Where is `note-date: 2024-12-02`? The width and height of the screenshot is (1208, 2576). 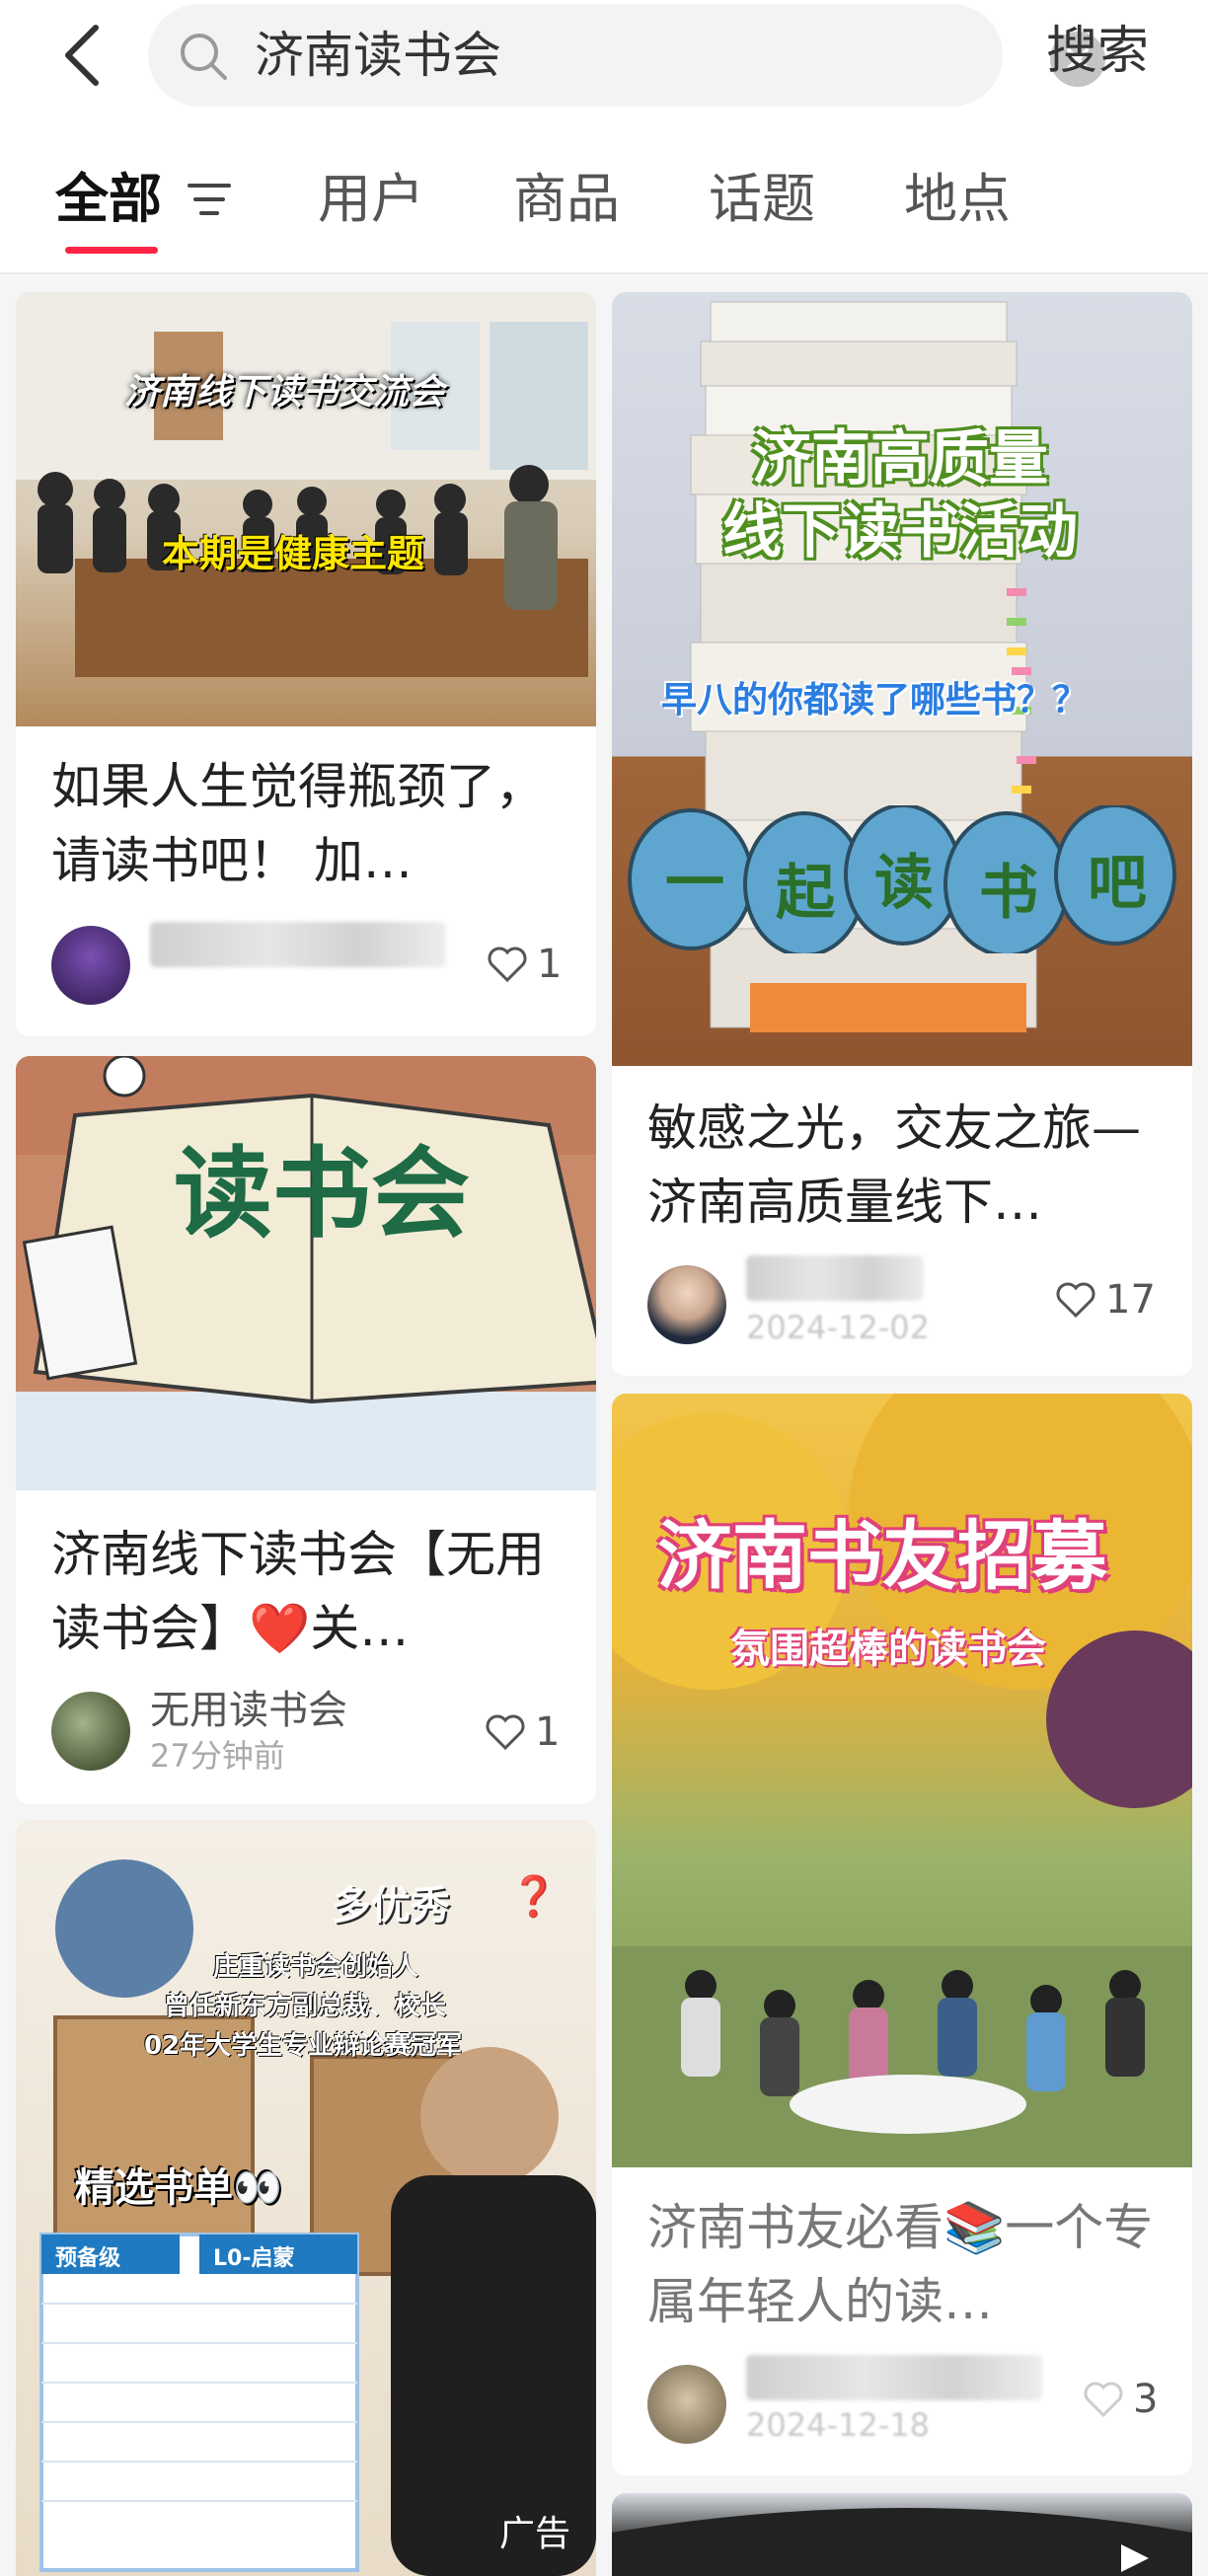
note-date: 2024-12-02 is located at coordinates (838, 1327).